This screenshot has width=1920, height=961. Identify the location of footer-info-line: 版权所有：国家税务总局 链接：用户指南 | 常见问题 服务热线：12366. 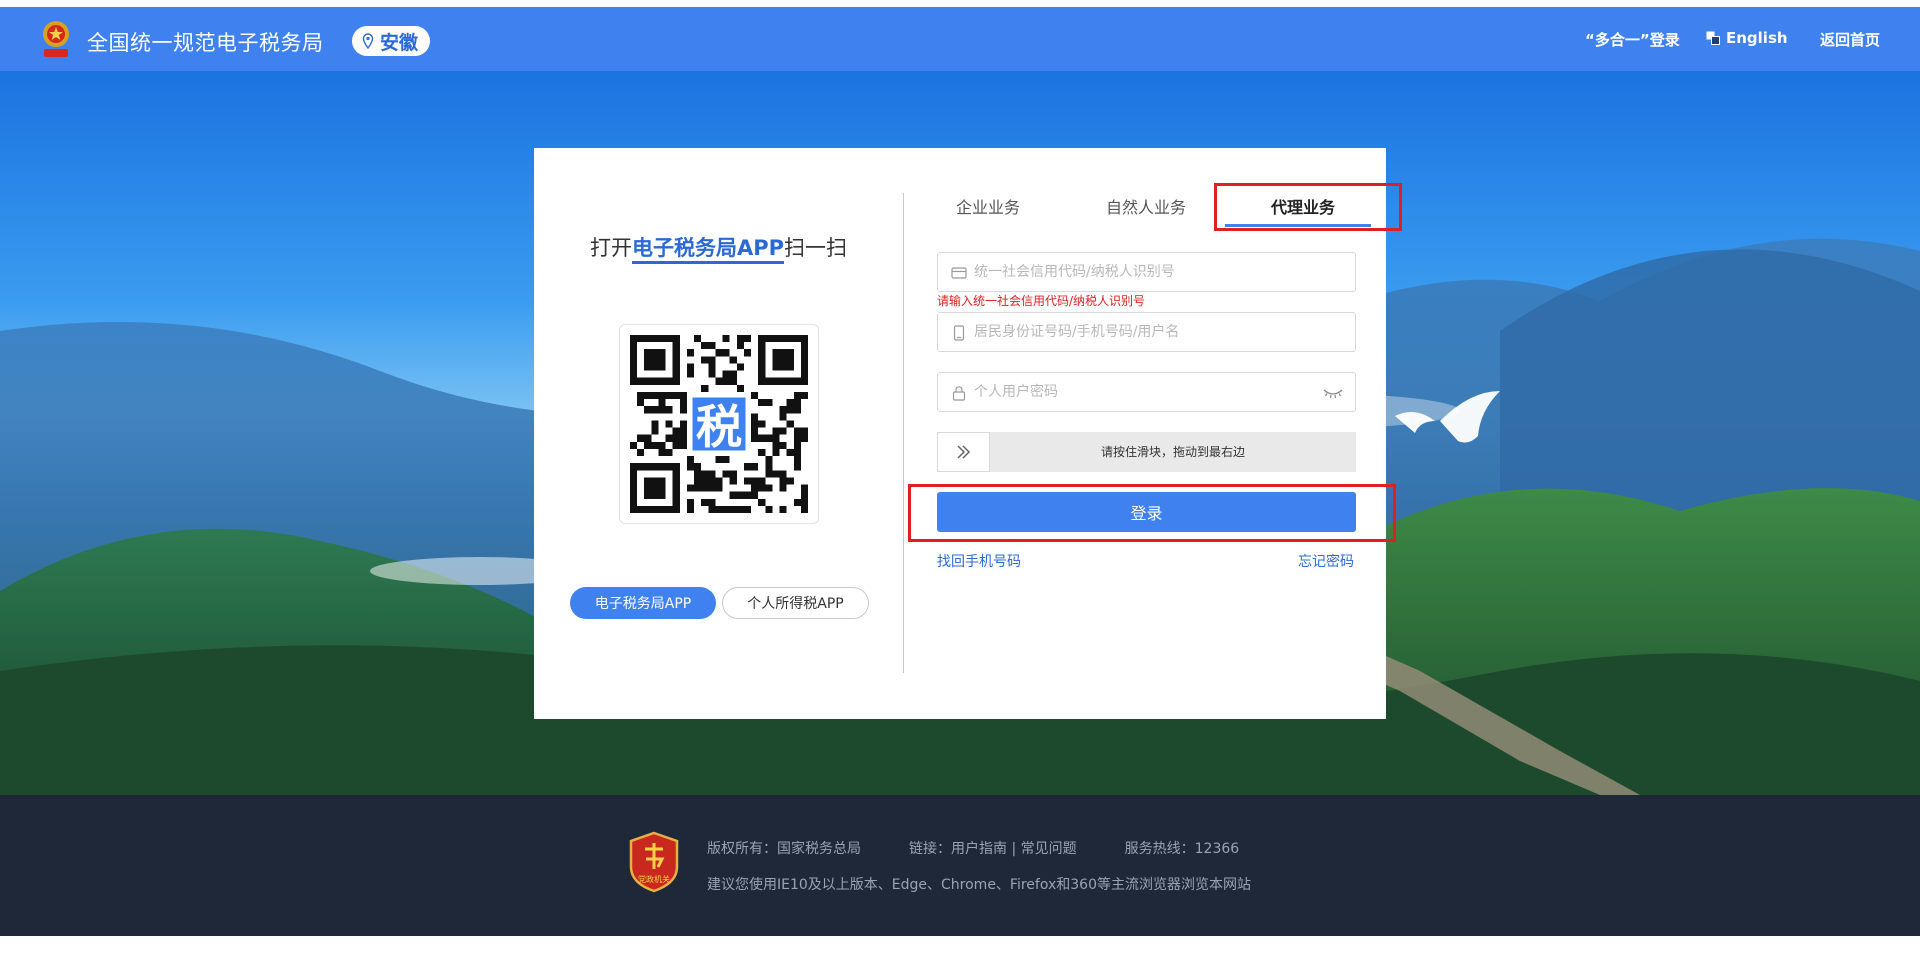
(997, 848).